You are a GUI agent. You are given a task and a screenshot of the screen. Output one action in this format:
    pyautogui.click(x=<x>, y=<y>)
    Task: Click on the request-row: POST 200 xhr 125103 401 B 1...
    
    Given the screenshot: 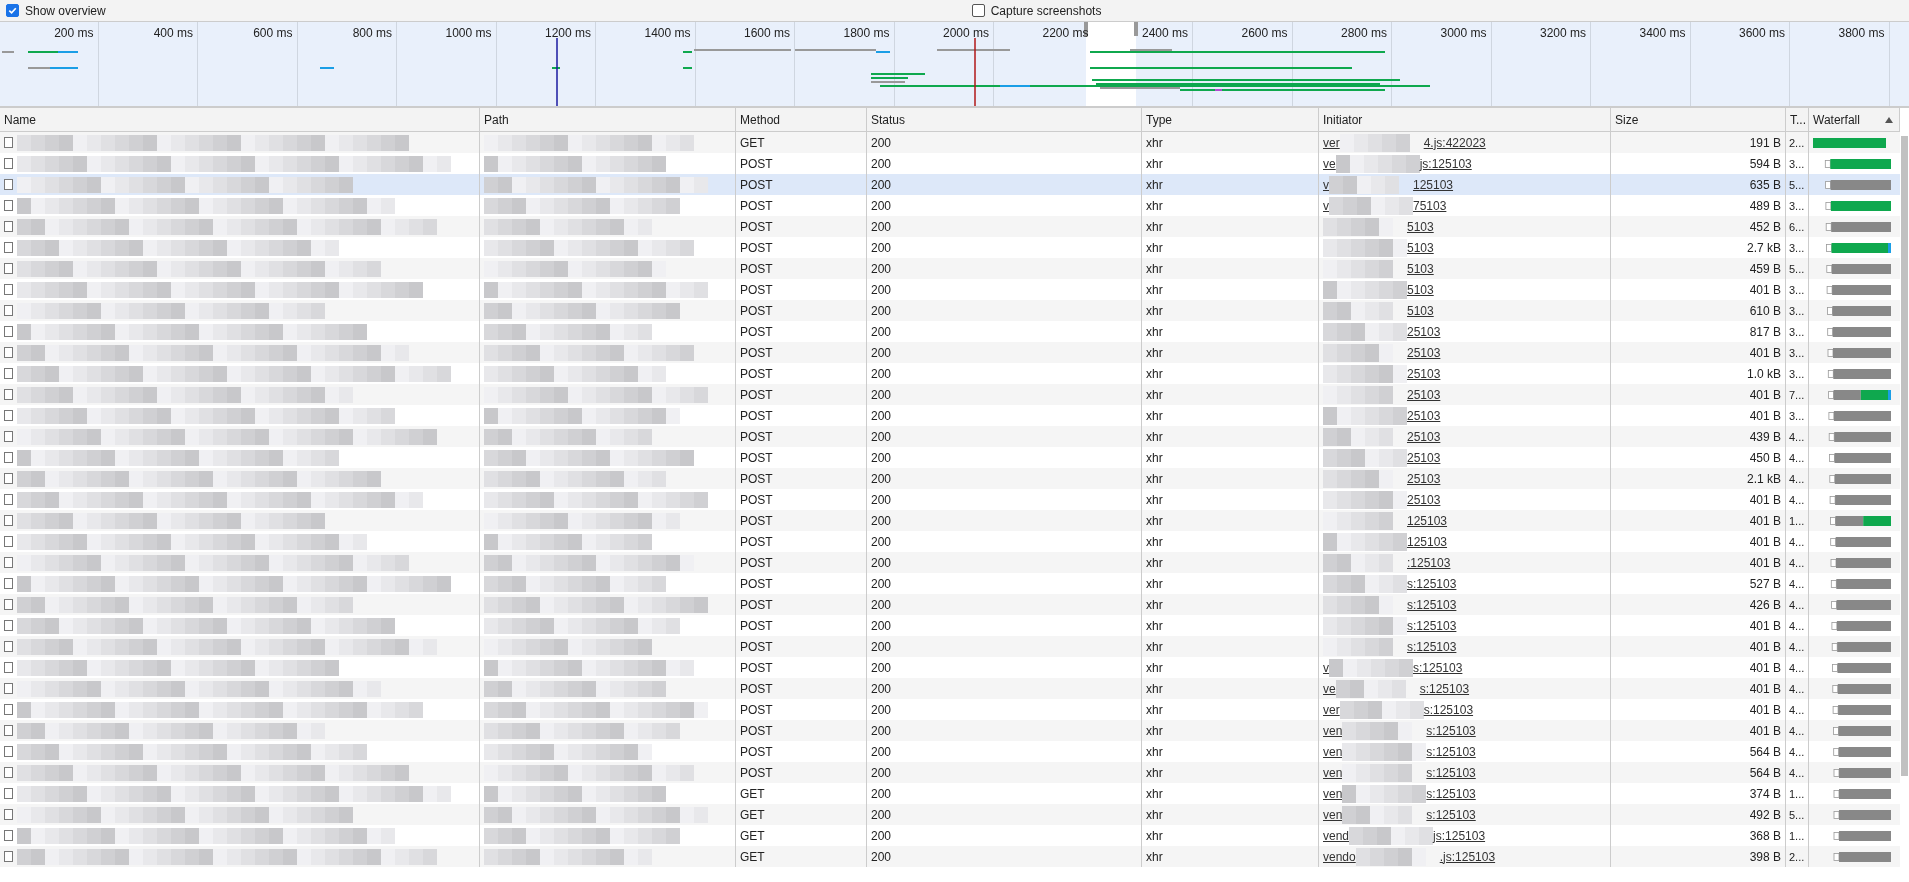 What is the action you would take?
    pyautogui.click(x=950, y=520)
    